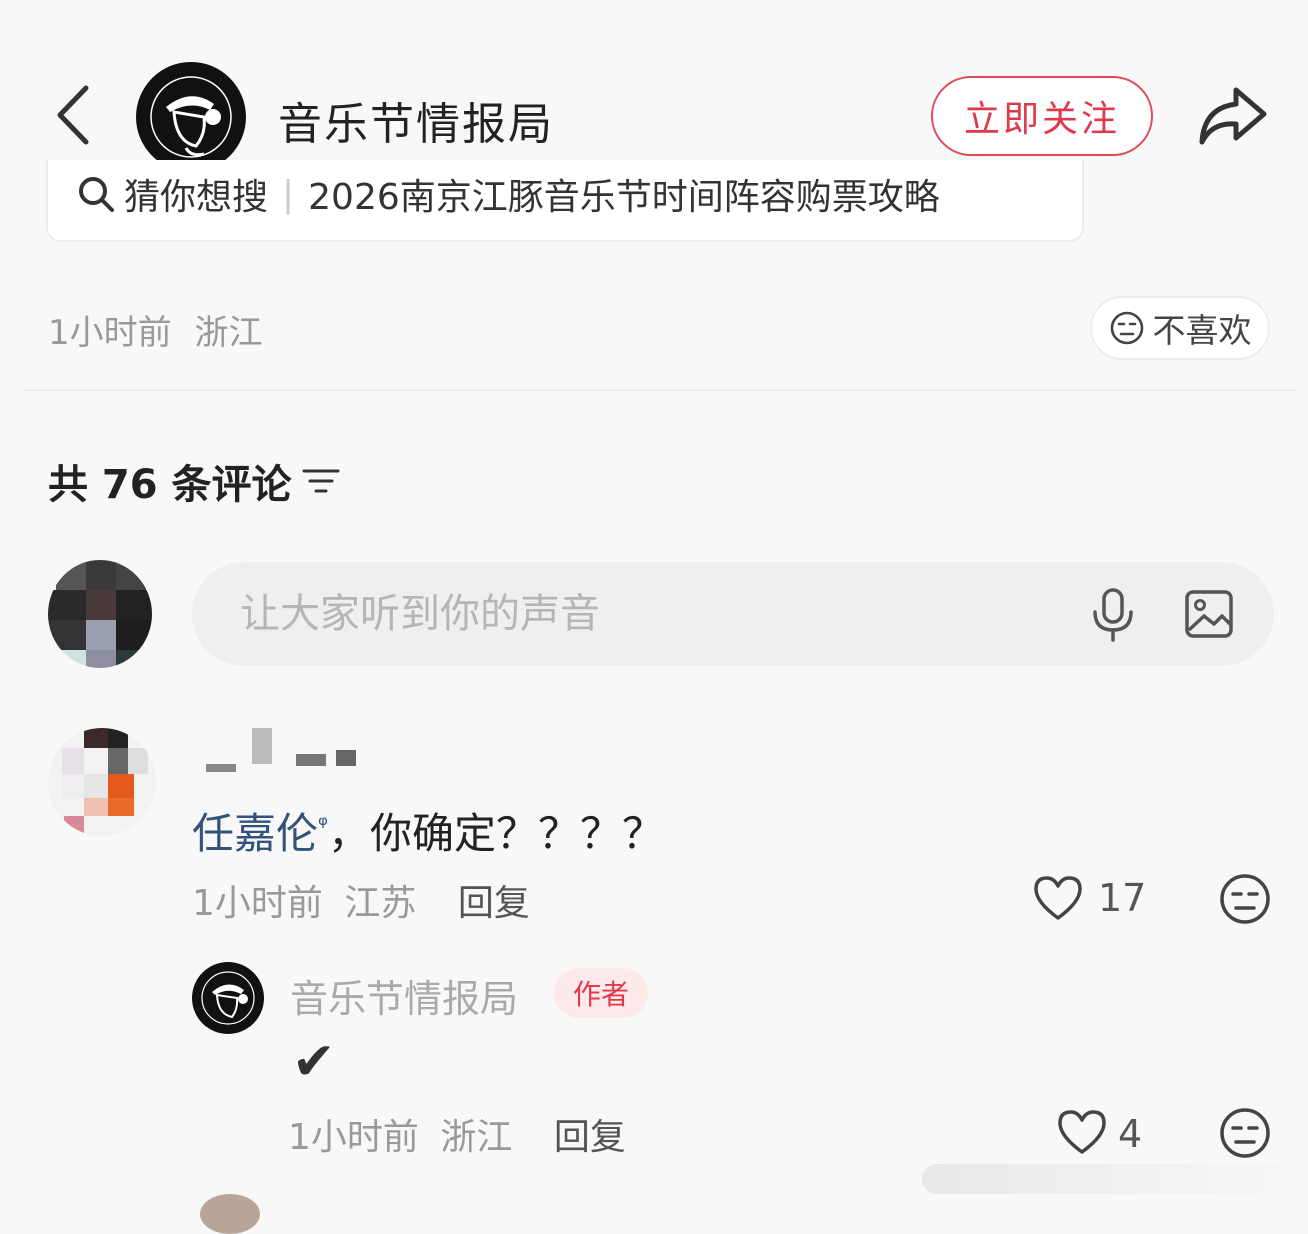 This screenshot has height=1234, width=1308. I want to click on guess-search-bar: 猜你想搜 | 2026南京江豚音乐节时间阵容购票攻略, so click(565, 201).